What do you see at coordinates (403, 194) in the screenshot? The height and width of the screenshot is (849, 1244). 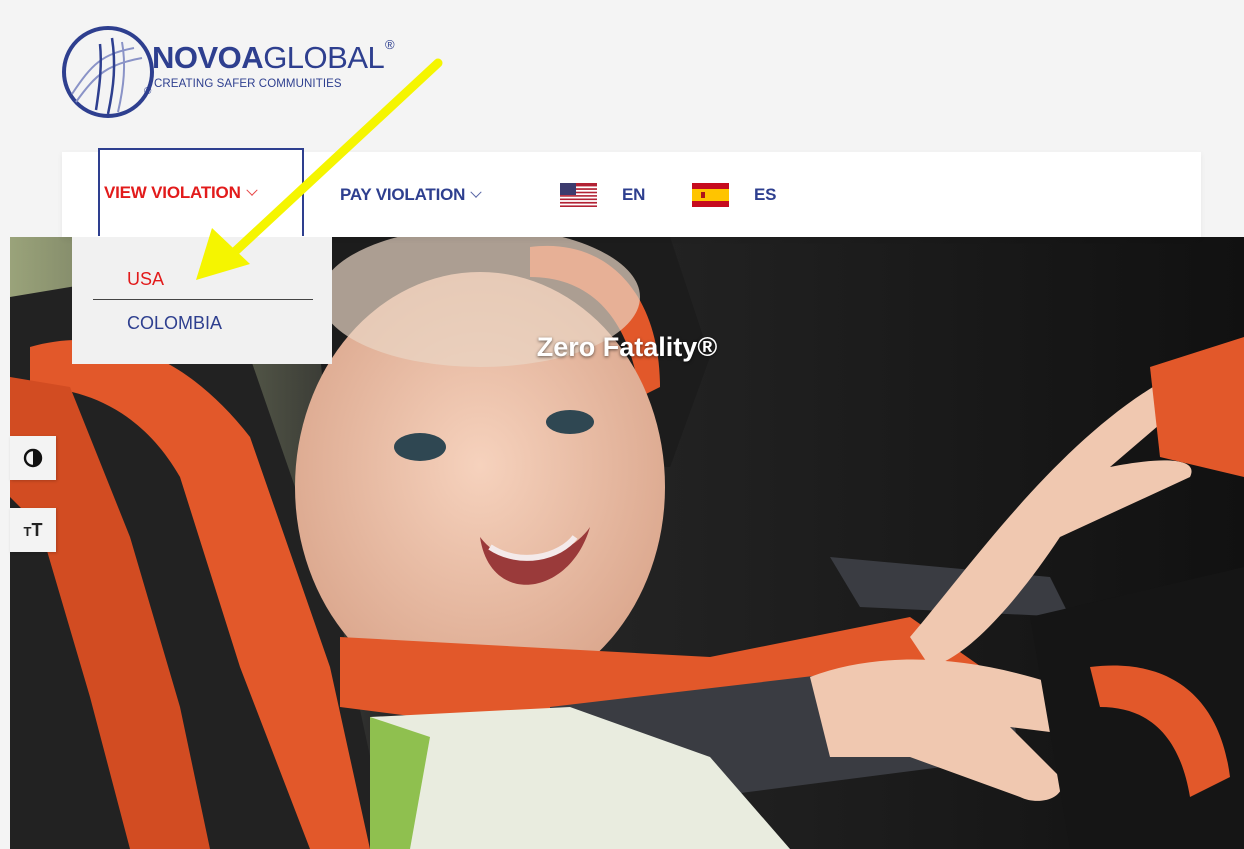 I see `nav-pay-violation-label: PAY VIOLATION` at bounding box center [403, 194].